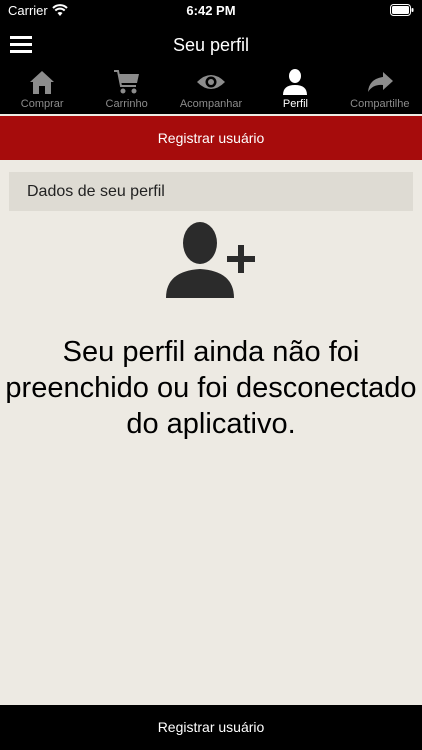  What do you see at coordinates (295, 104) in the screenshot?
I see `tab-label-perfil: Perfil` at bounding box center [295, 104].